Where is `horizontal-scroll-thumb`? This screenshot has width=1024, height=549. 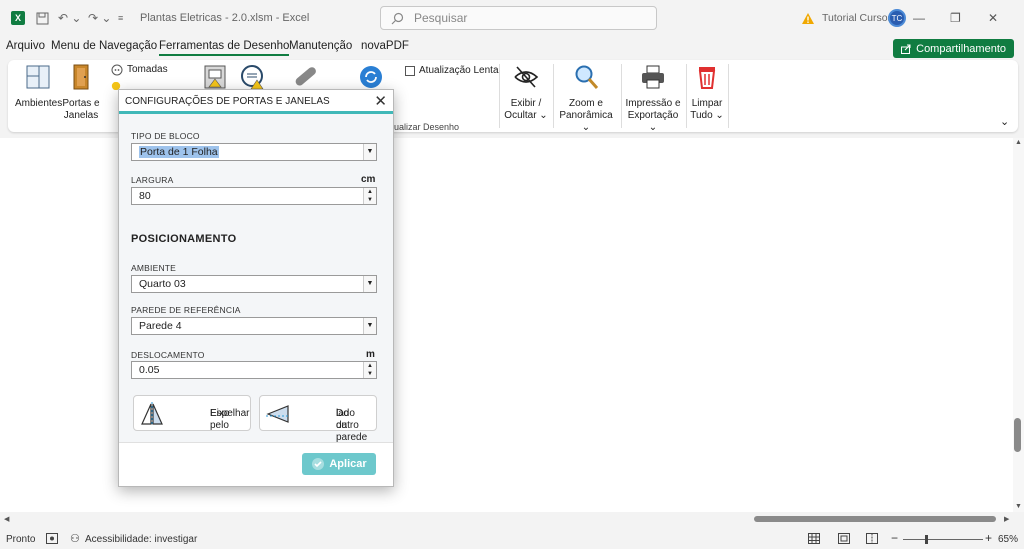
horizontal-scroll-thumb is located at coordinates (875, 519).